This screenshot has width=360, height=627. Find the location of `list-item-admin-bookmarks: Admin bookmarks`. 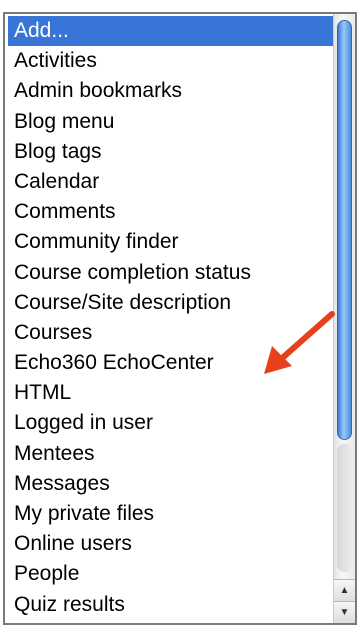

list-item-admin-bookmarks: Admin bookmarks is located at coordinates (170, 91).